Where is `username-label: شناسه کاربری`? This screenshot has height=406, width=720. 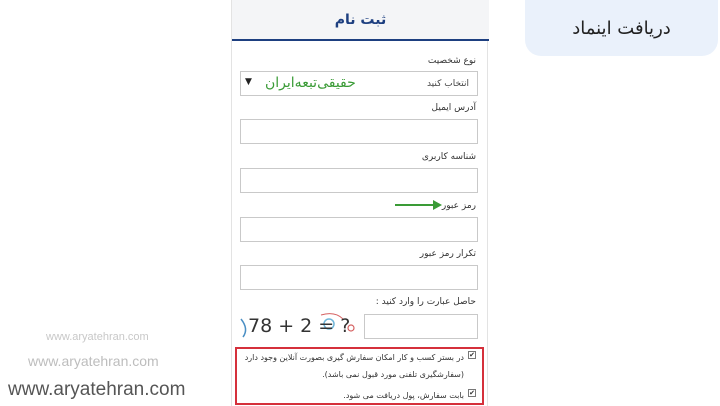 username-label: شناسه کاربری is located at coordinates (448, 157).